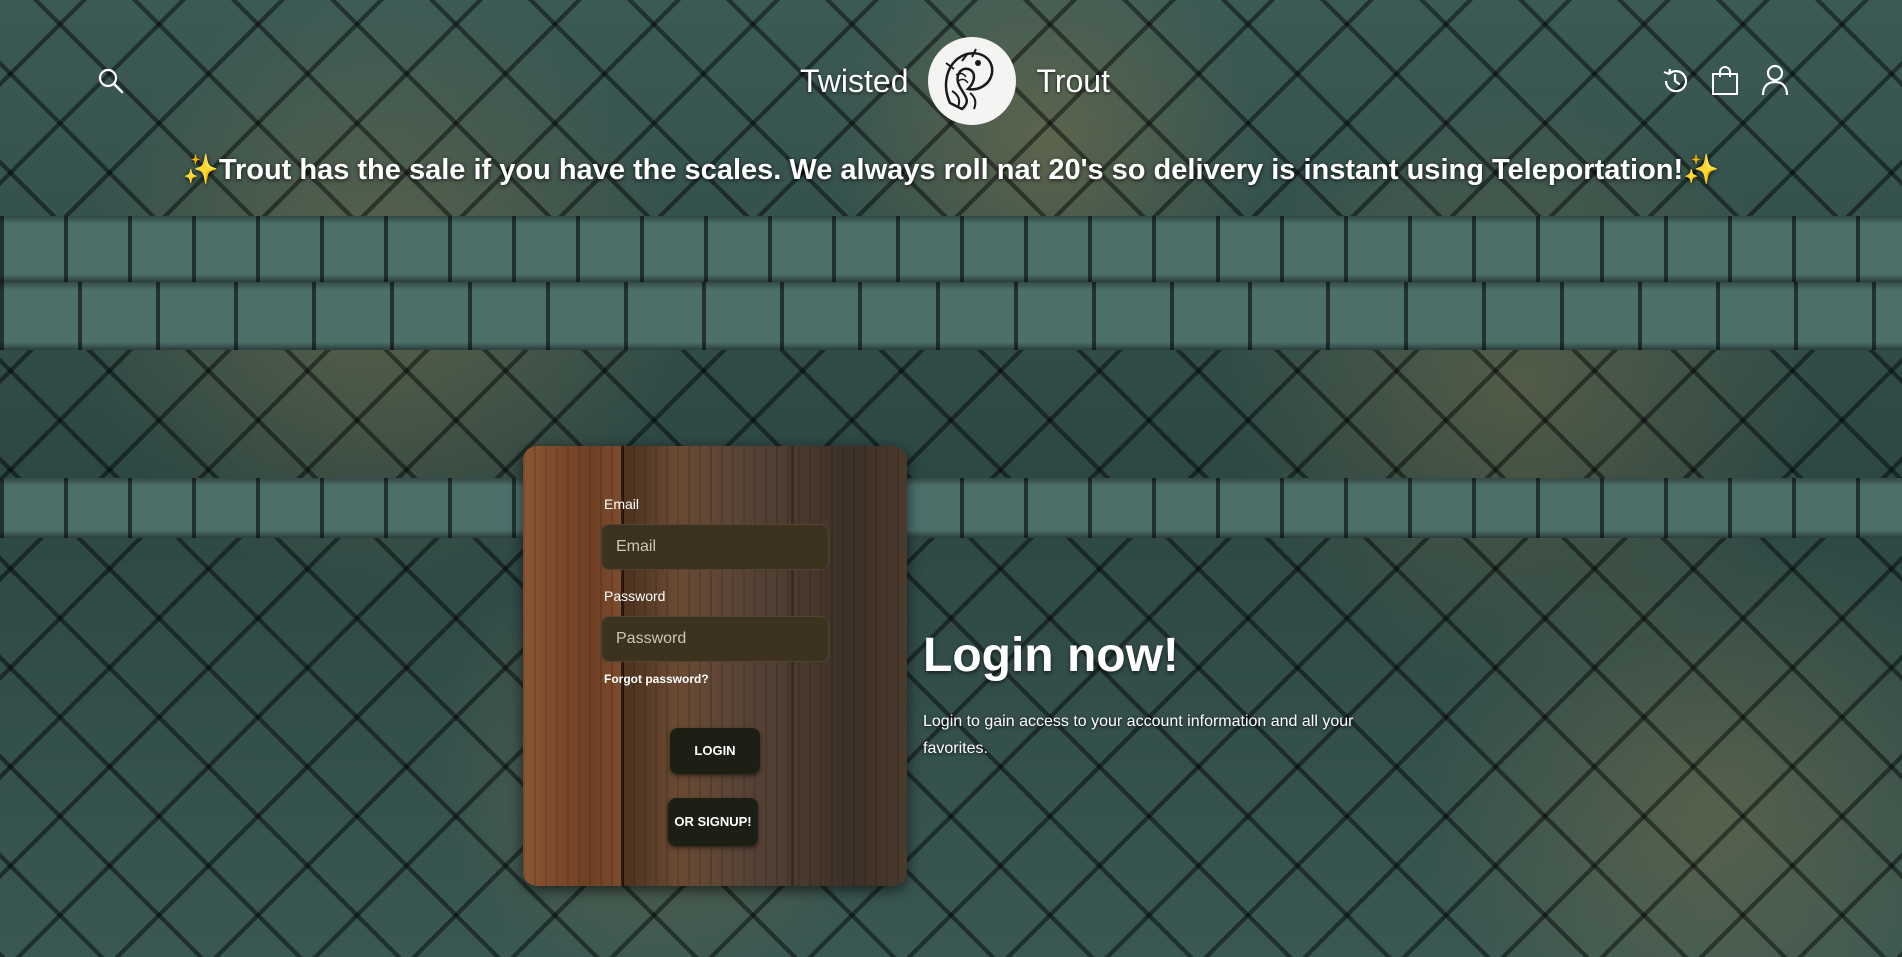  I want to click on email-field, so click(715, 547).